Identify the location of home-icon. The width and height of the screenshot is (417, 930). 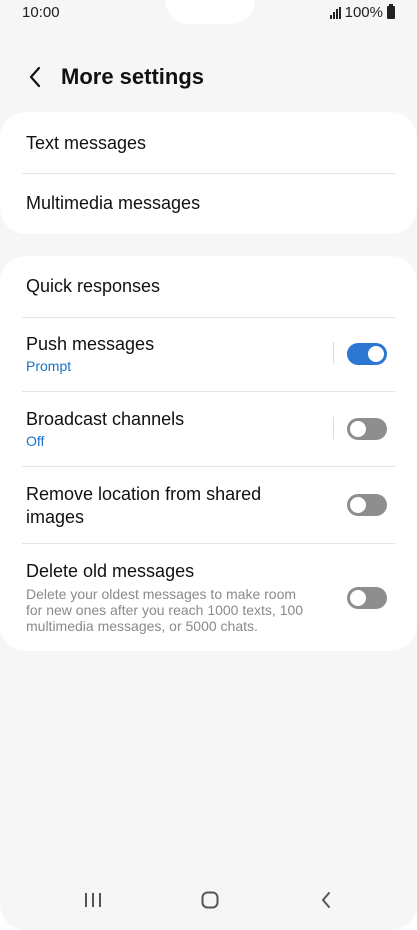
(210, 900).